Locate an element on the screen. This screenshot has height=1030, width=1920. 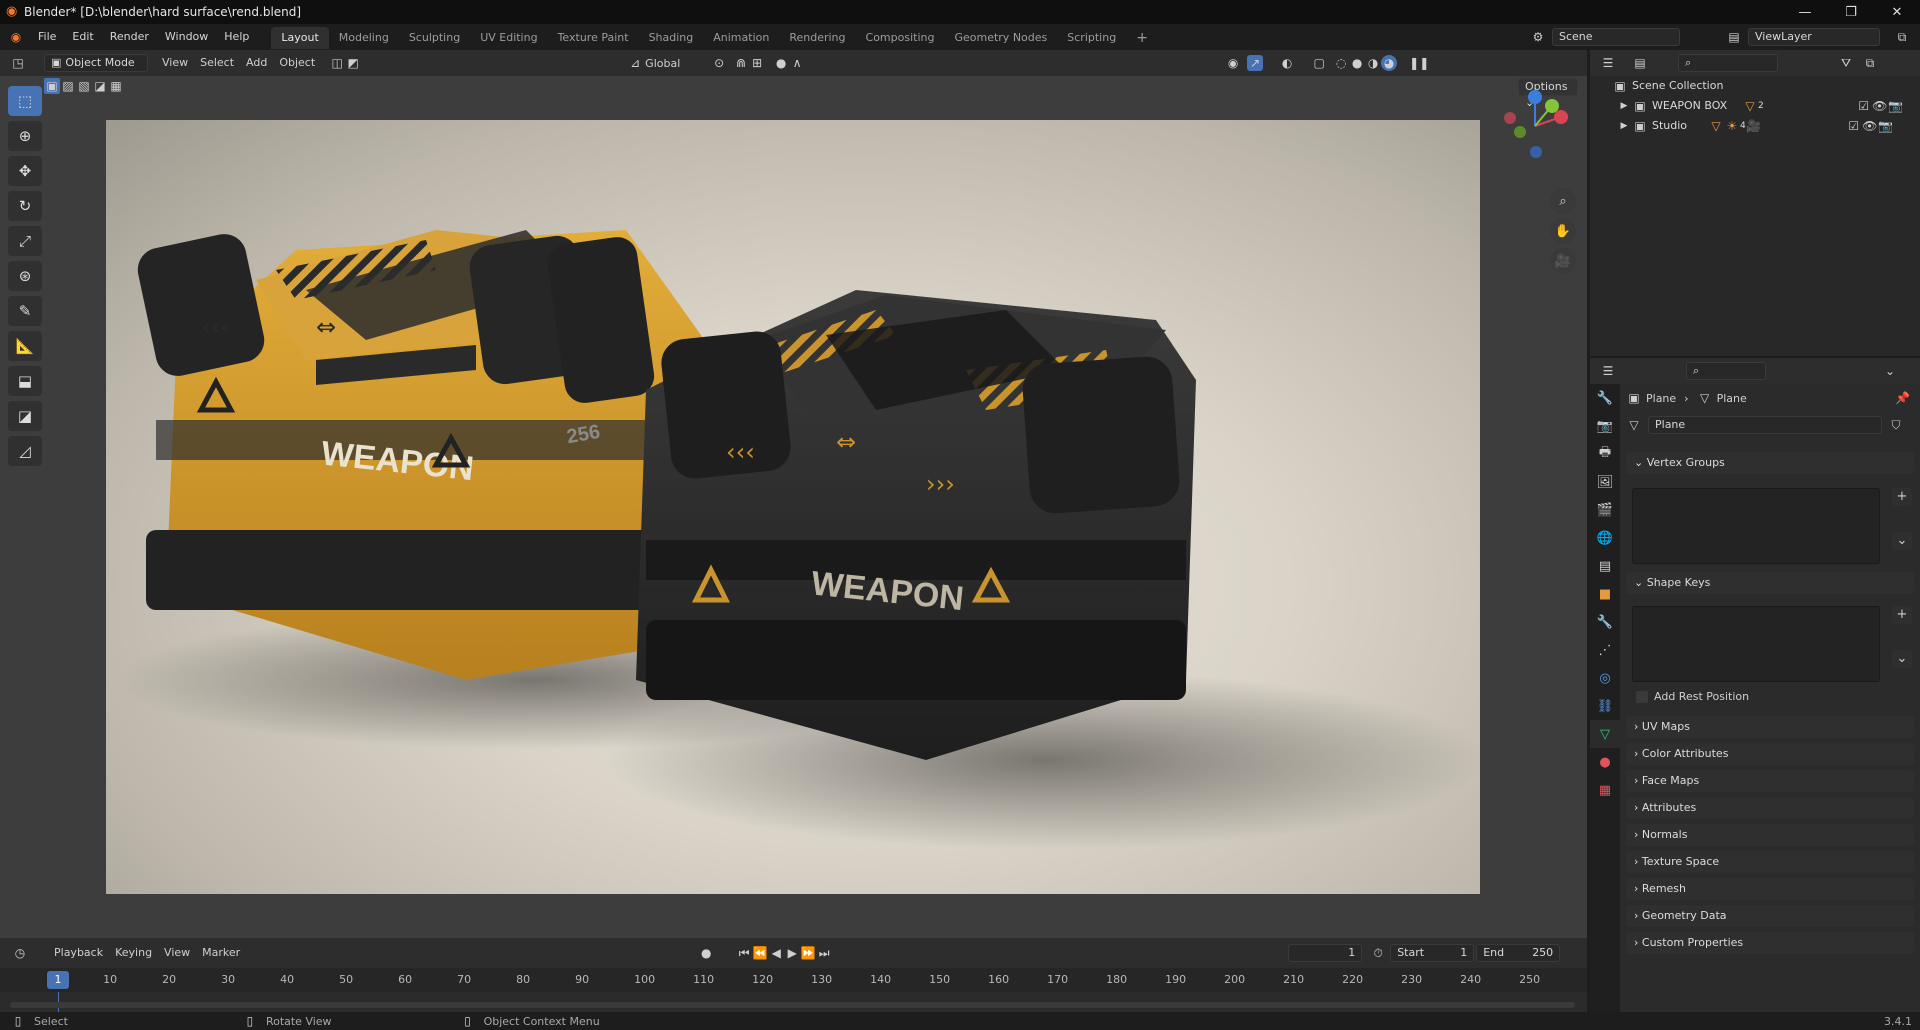
menu-file: File is located at coordinates (47, 37).